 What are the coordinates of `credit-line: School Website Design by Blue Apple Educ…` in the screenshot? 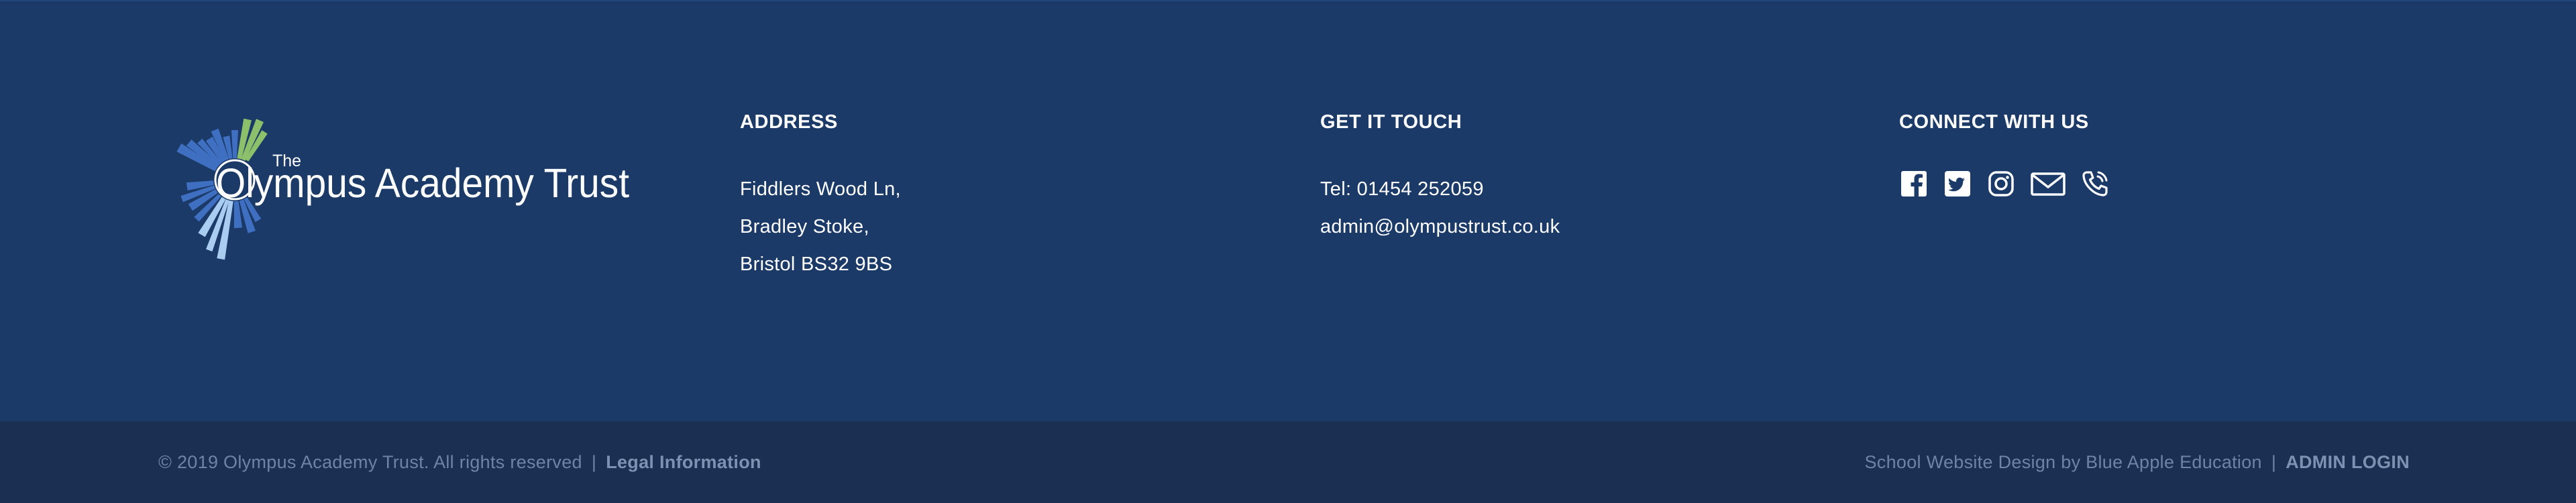 It's located at (2137, 462).